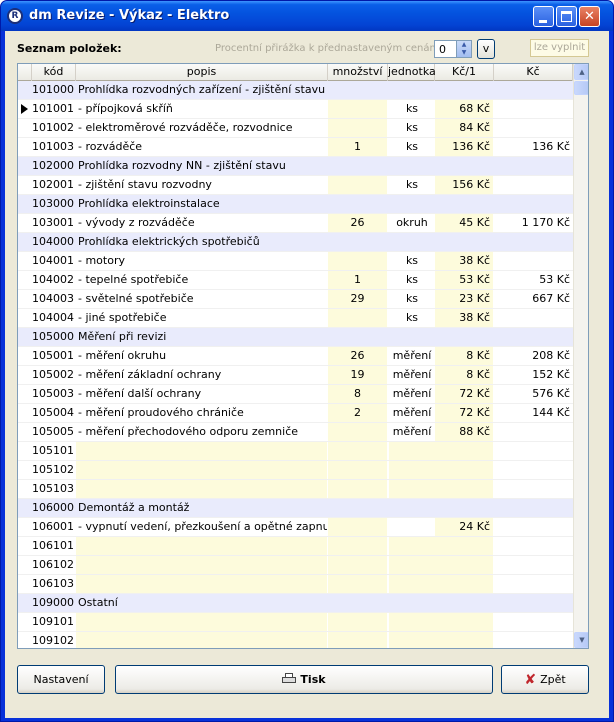  Describe the element at coordinates (304, 679) in the screenshot. I see `print-button: Tisk` at that location.